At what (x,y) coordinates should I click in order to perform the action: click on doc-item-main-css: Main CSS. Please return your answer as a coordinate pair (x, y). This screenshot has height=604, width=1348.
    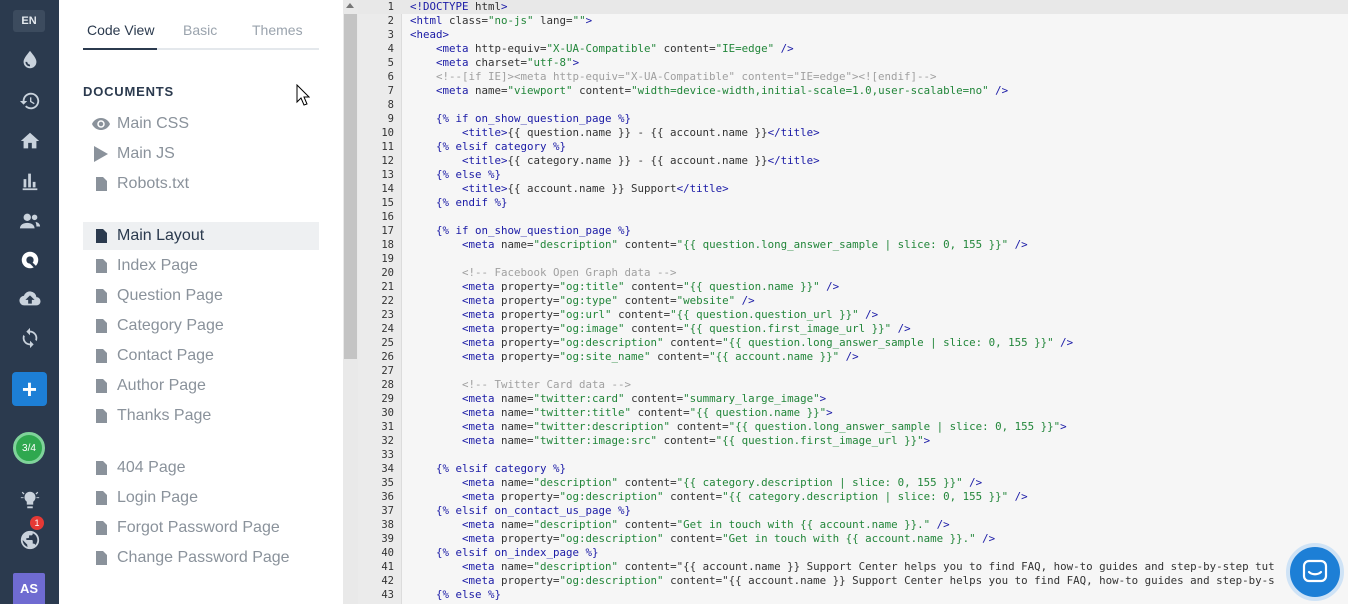
    Looking at the image, I should click on (201, 124).